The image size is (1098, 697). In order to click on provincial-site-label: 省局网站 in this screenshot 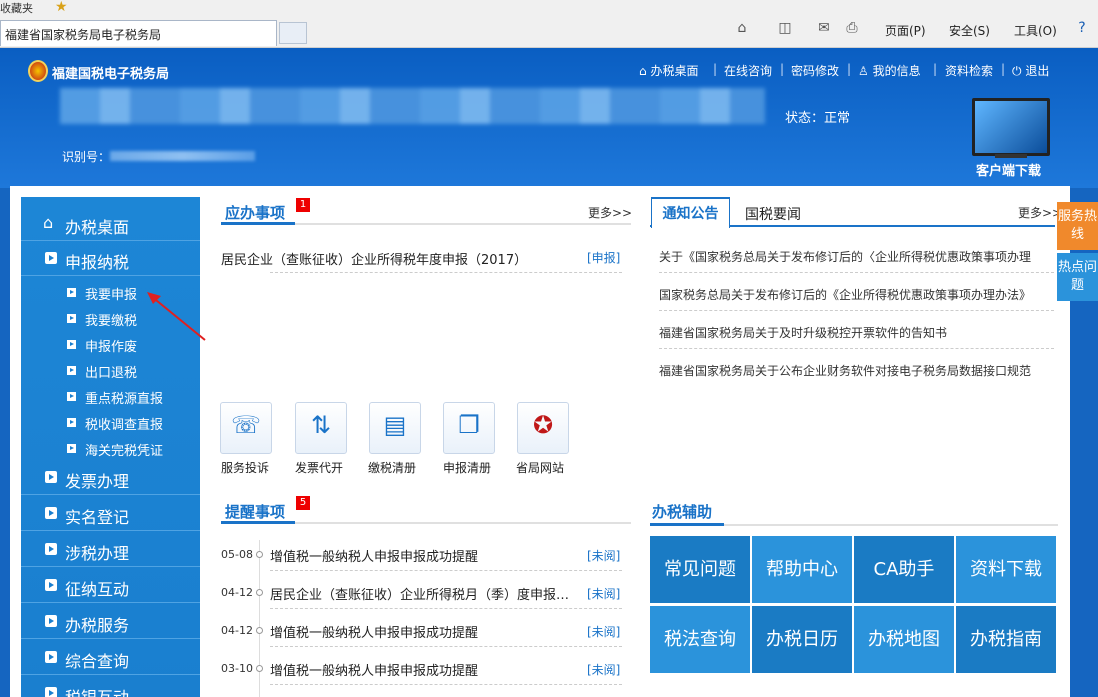, I will do `click(539, 468)`.